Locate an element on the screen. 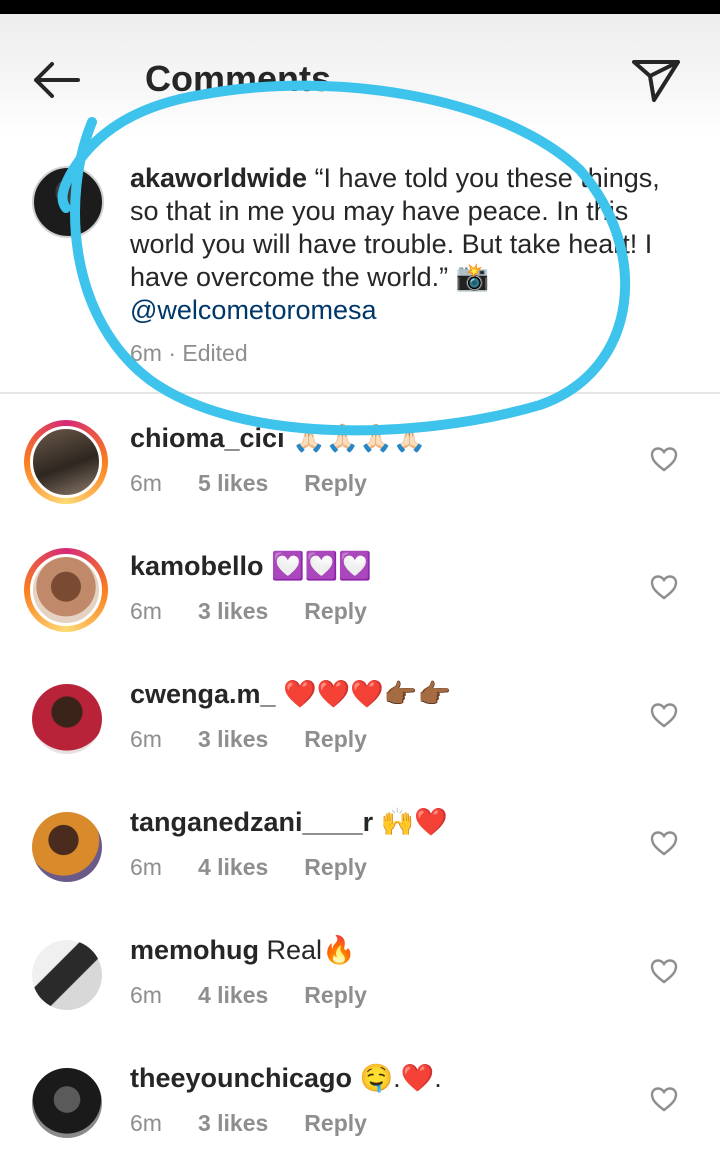 The width and height of the screenshot is (720, 1166). back-arrow-icon is located at coordinates (57, 80).